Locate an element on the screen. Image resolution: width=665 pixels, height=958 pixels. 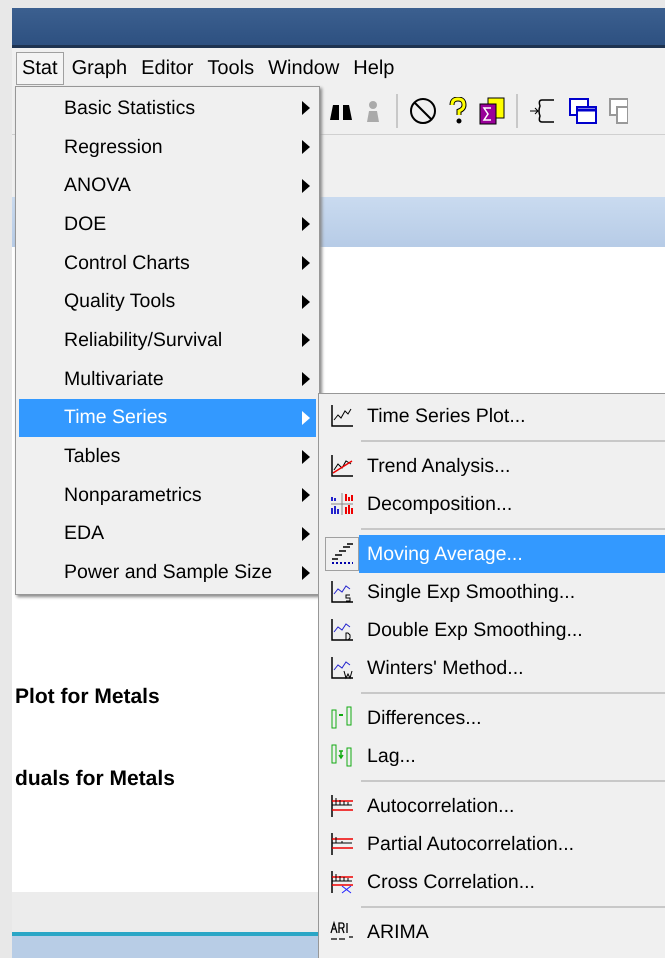
decomposition-icon is located at coordinates (342, 504).